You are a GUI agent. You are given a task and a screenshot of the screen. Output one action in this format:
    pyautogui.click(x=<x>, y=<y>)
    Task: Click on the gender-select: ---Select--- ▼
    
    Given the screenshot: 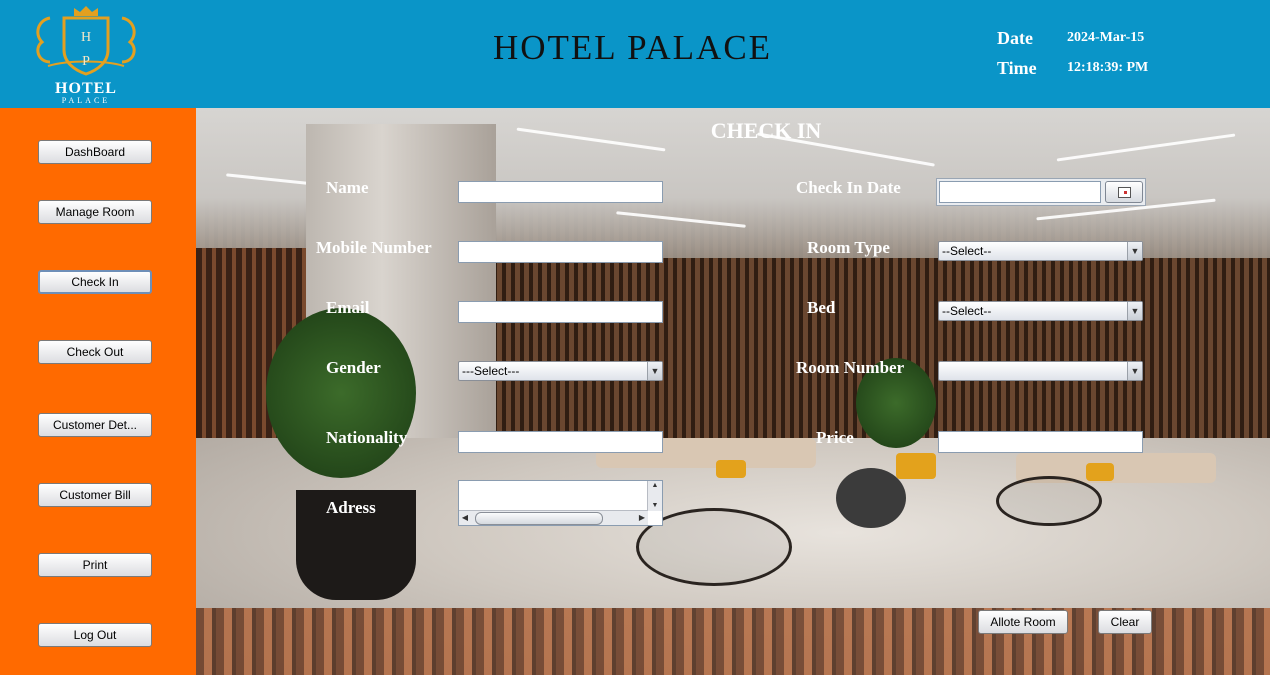 What is the action you would take?
    pyautogui.click(x=560, y=371)
    